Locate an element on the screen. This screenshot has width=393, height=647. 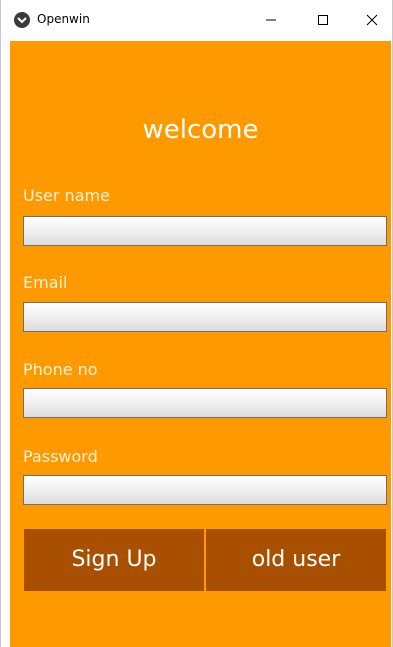
maximize-icon is located at coordinates (323, 20).